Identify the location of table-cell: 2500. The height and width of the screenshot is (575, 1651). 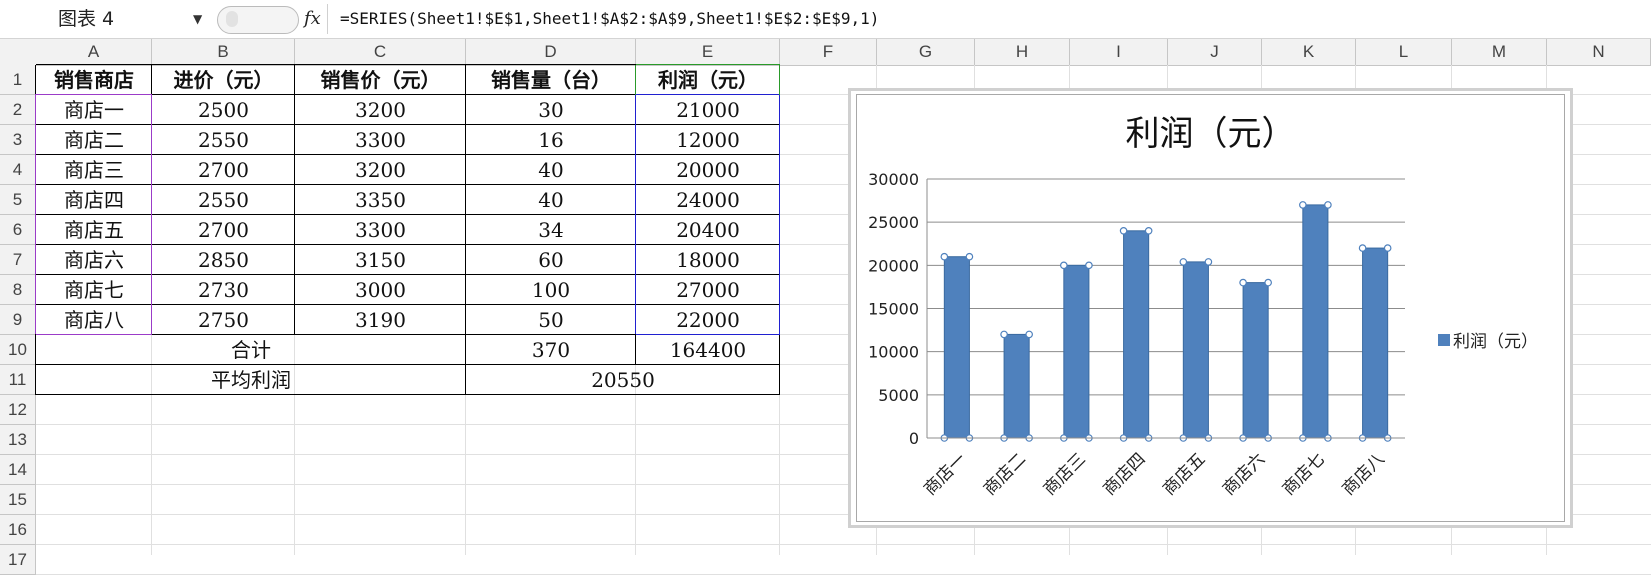
(223, 110).